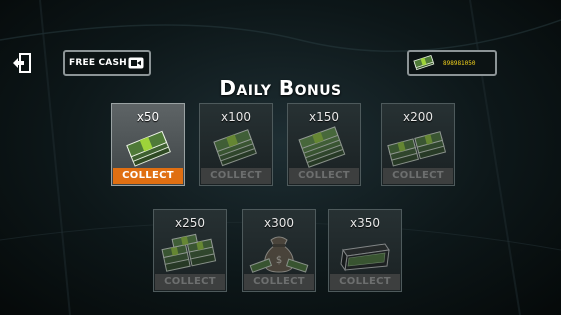 This screenshot has width=561, height=315. I want to click on free-cash-label: FREE CASH, so click(98, 63).